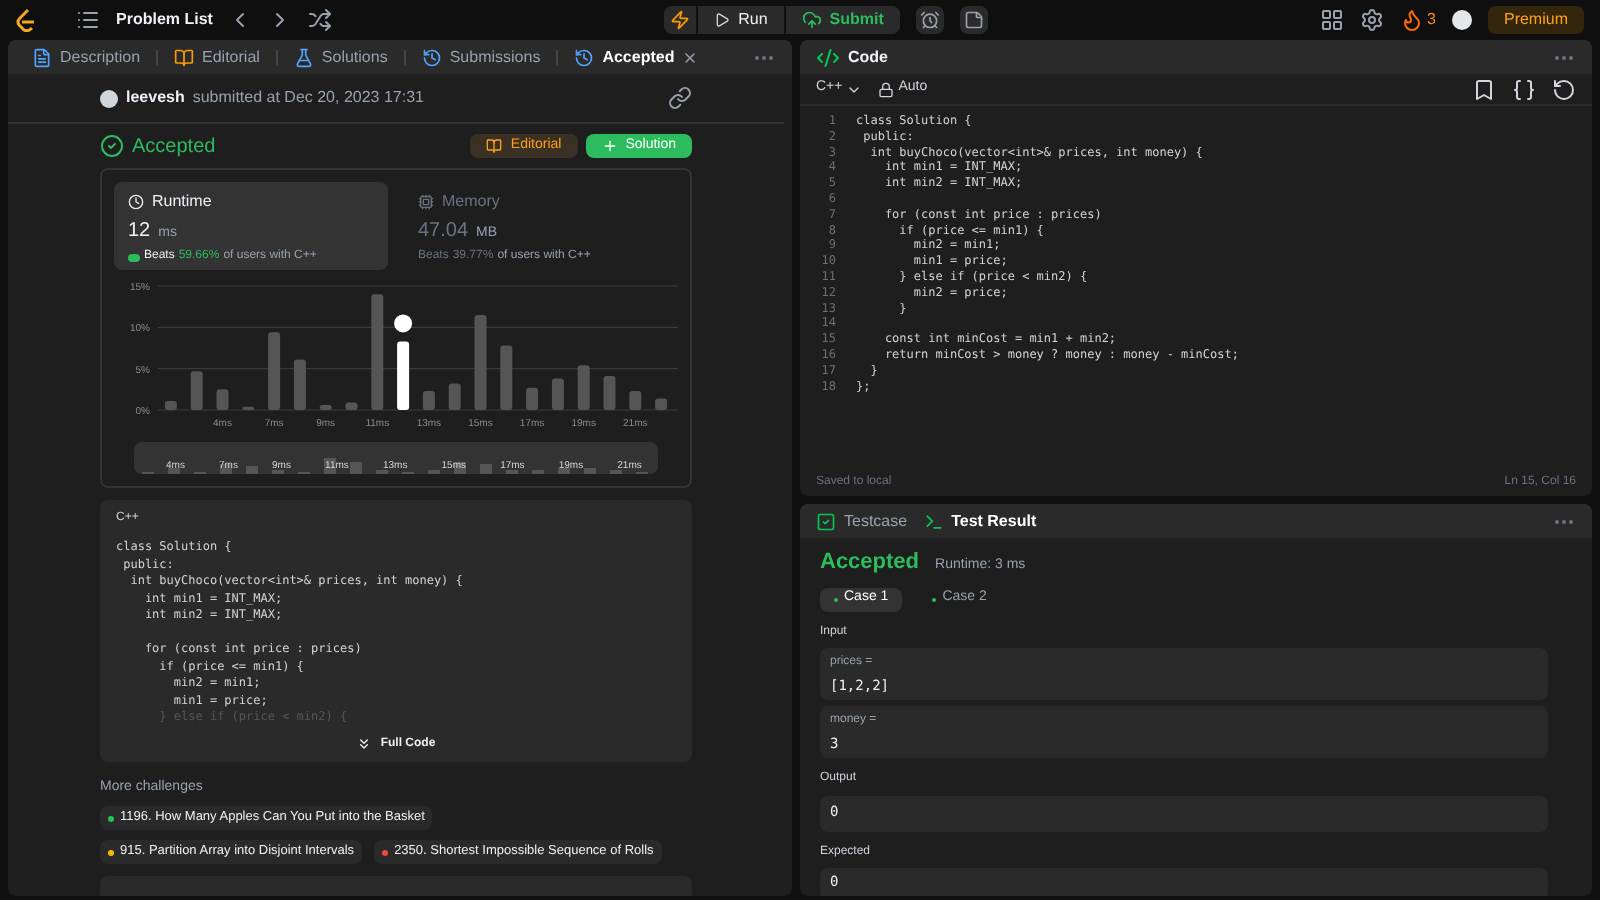  I want to click on link-icon, so click(680, 98).